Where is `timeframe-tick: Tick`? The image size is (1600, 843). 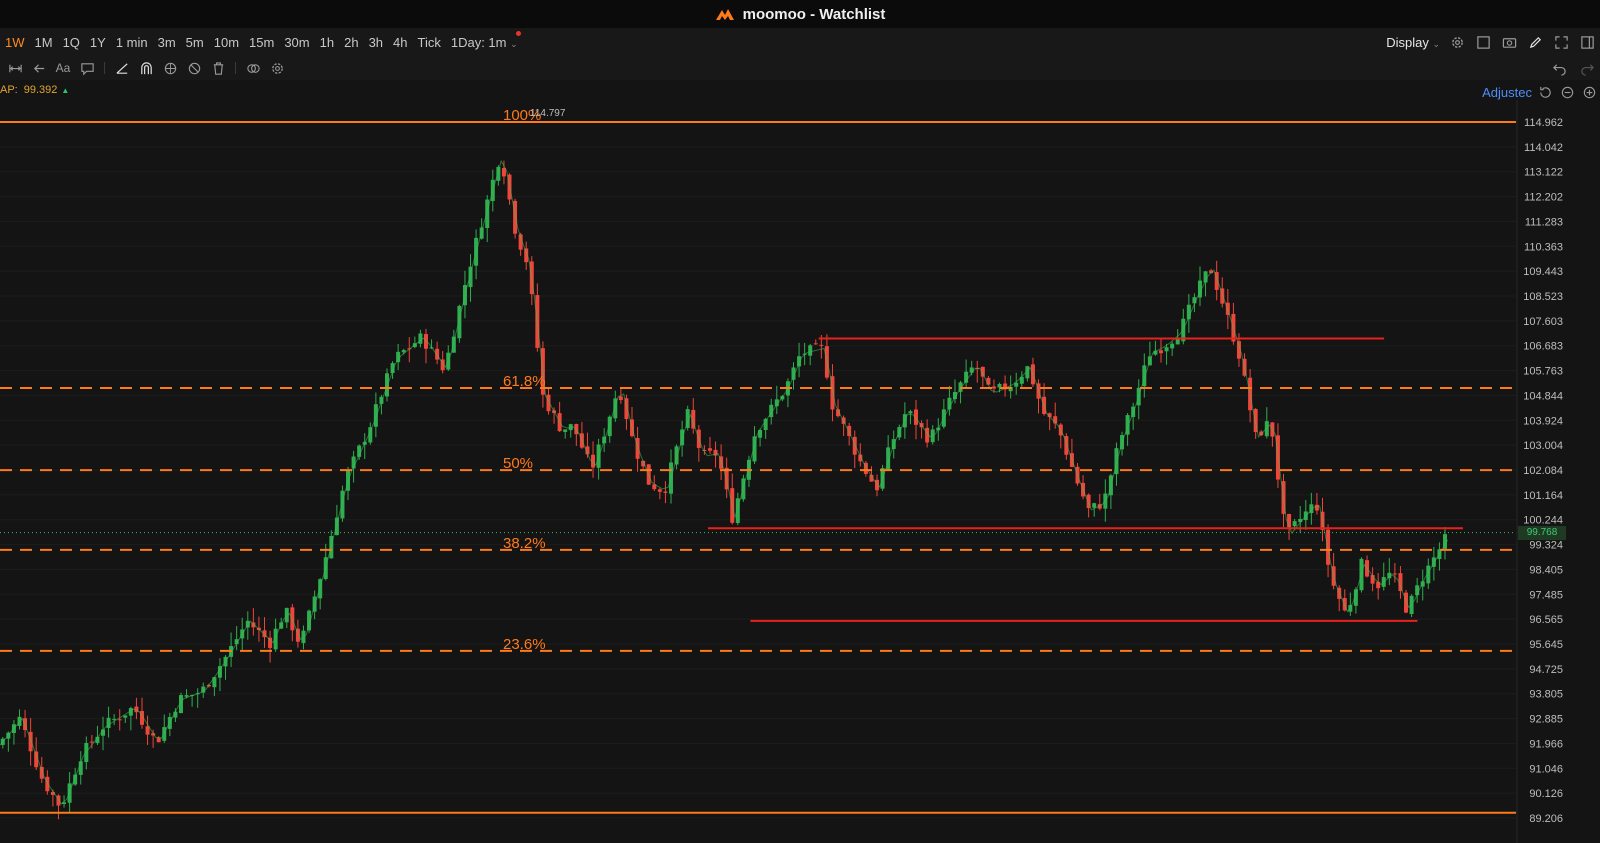 timeframe-tick: Tick is located at coordinates (429, 42).